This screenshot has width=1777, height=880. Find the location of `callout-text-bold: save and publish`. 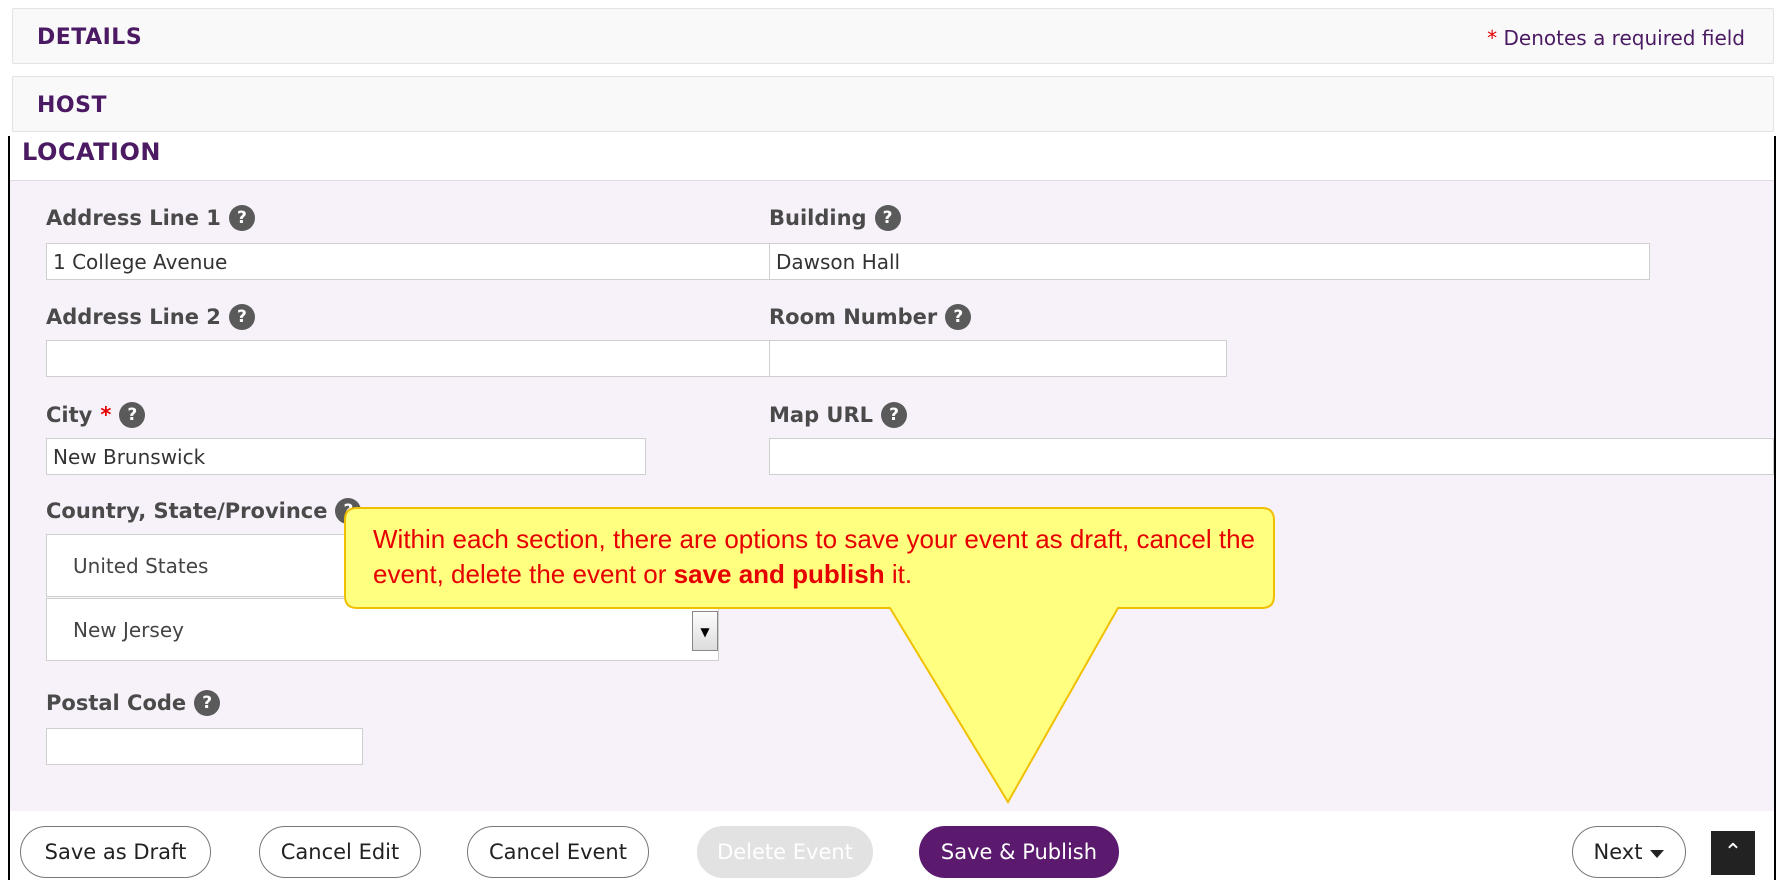

callout-text-bold: save and publish is located at coordinates (779, 574).